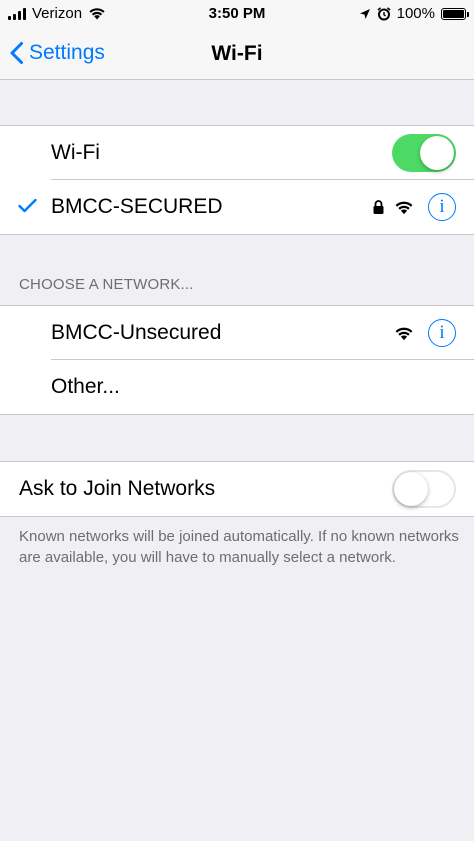  What do you see at coordinates (137, 206) in the screenshot?
I see `connected-network-name: BMCC-SECURED` at bounding box center [137, 206].